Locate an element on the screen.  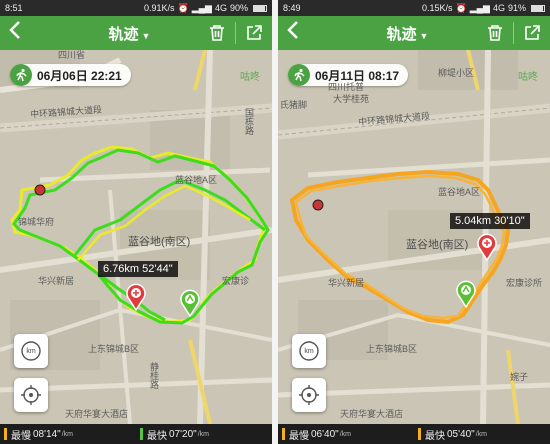
date-pill: 06月06日 22:21 is located at coordinates (70, 75).